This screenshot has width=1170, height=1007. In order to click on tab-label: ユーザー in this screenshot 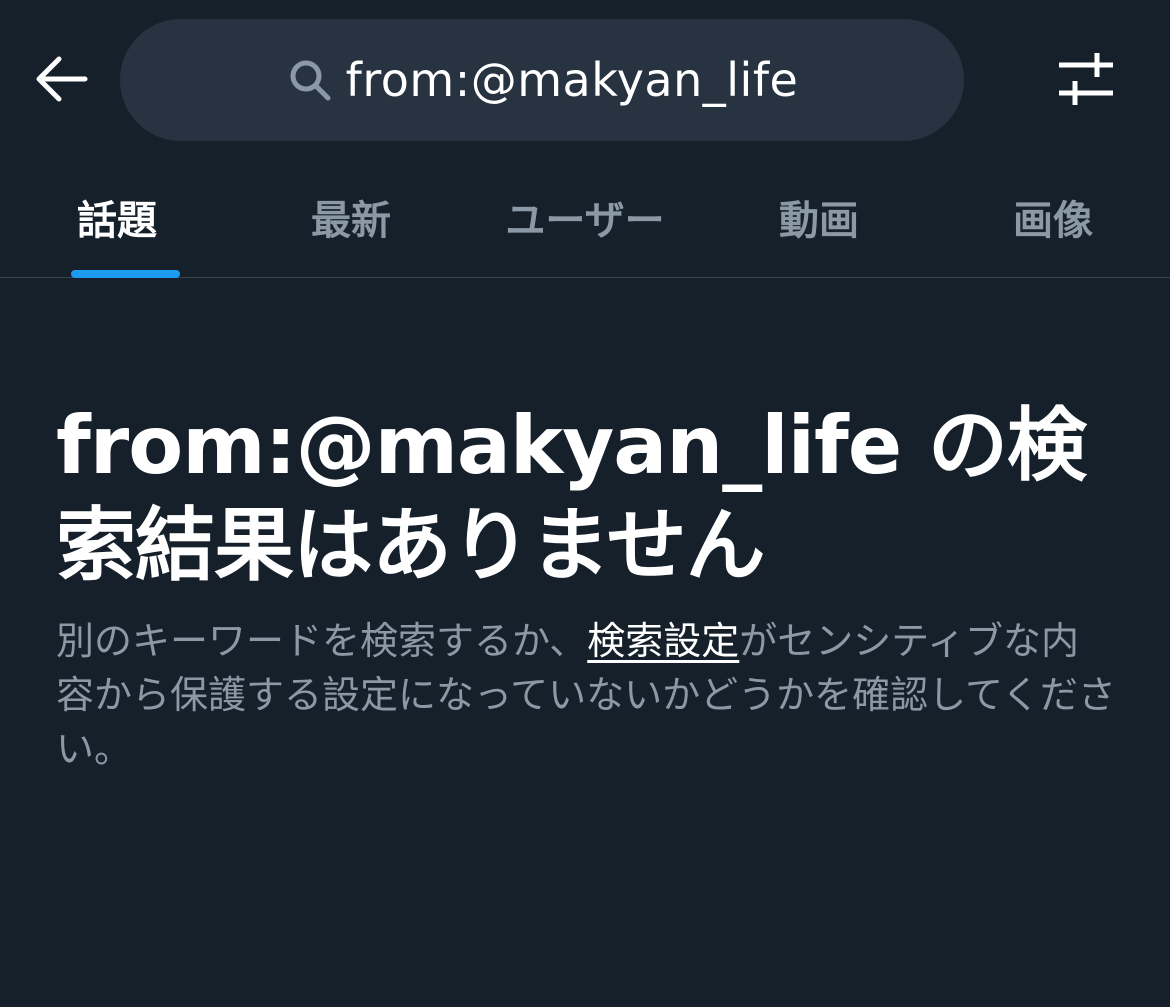, I will do `click(585, 221)`.